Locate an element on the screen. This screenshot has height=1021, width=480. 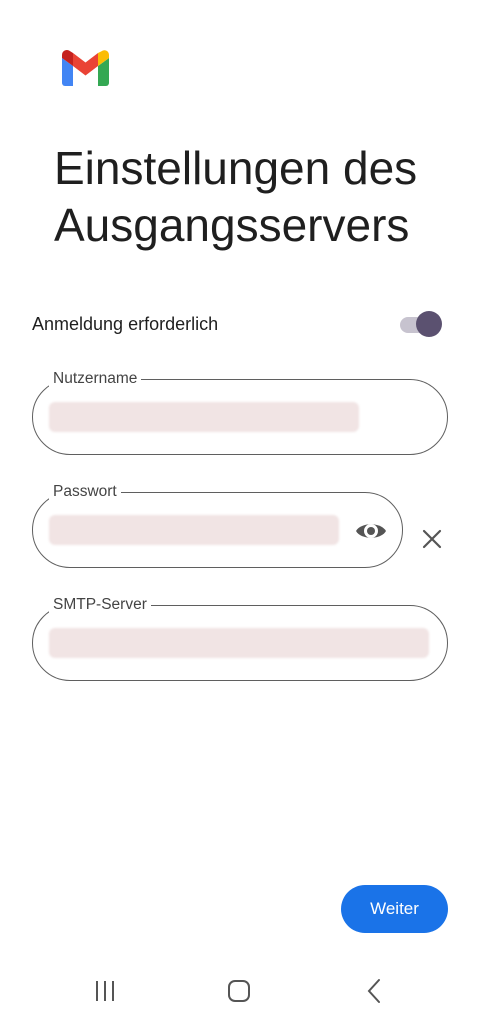
home-icon is located at coordinates (239, 991).